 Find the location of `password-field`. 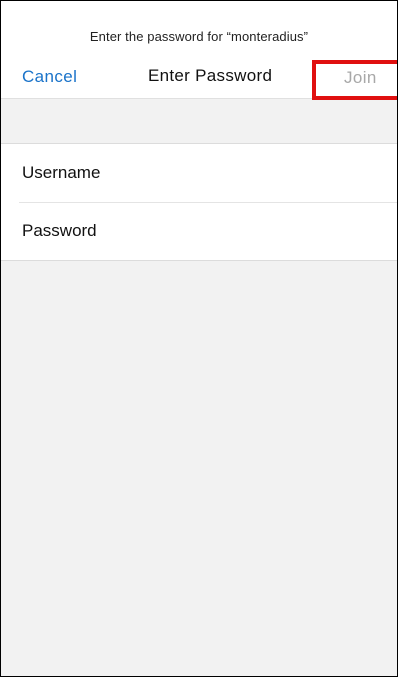

password-field is located at coordinates (261, 231).